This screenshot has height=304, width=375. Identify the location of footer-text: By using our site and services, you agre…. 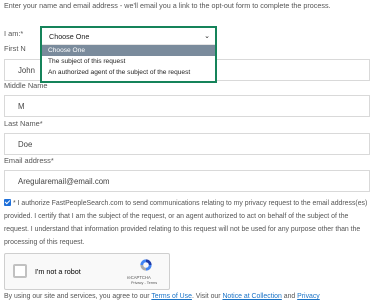
(162, 296).